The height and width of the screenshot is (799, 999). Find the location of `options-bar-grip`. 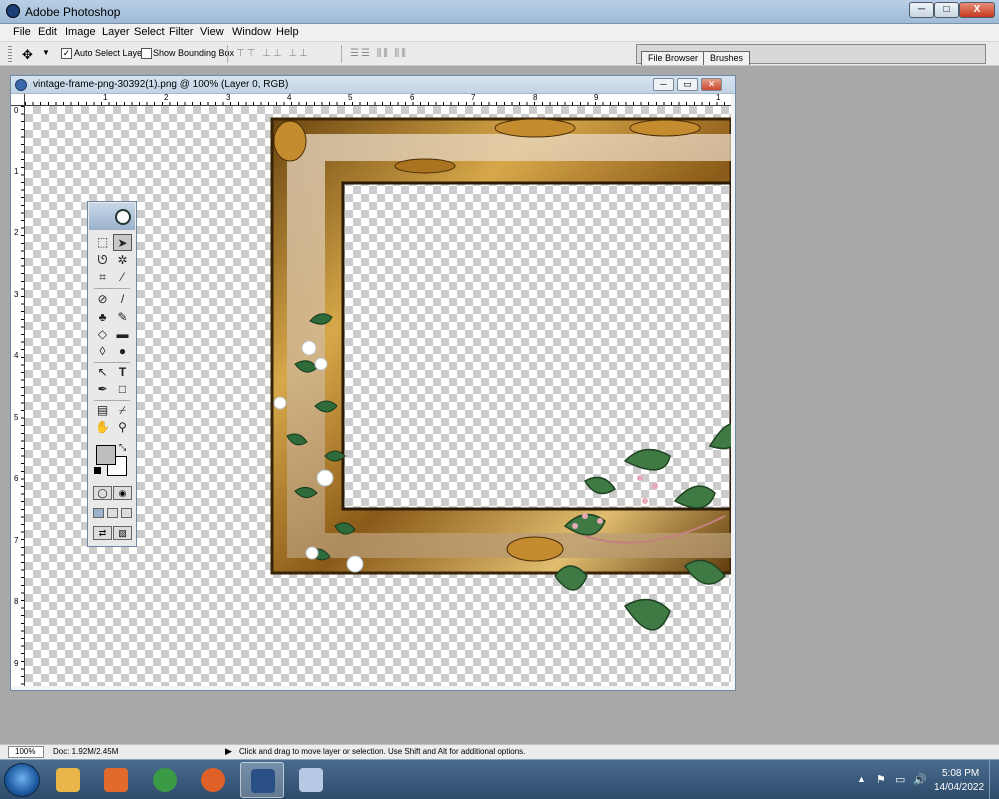

options-bar-grip is located at coordinates (10, 54).